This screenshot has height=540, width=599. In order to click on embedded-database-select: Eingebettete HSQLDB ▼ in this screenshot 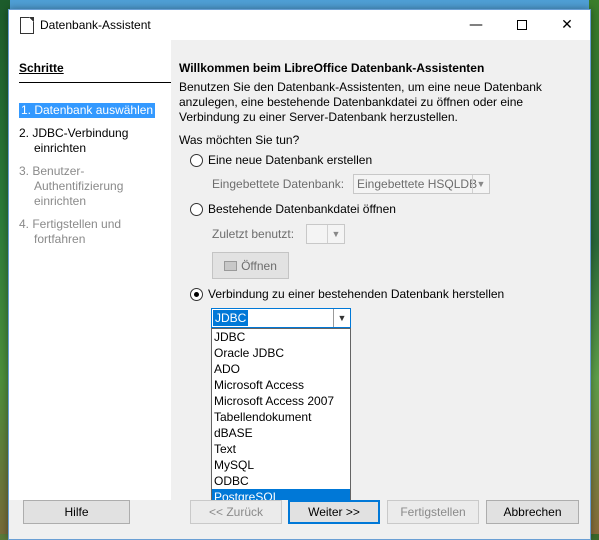, I will do `click(421, 184)`.